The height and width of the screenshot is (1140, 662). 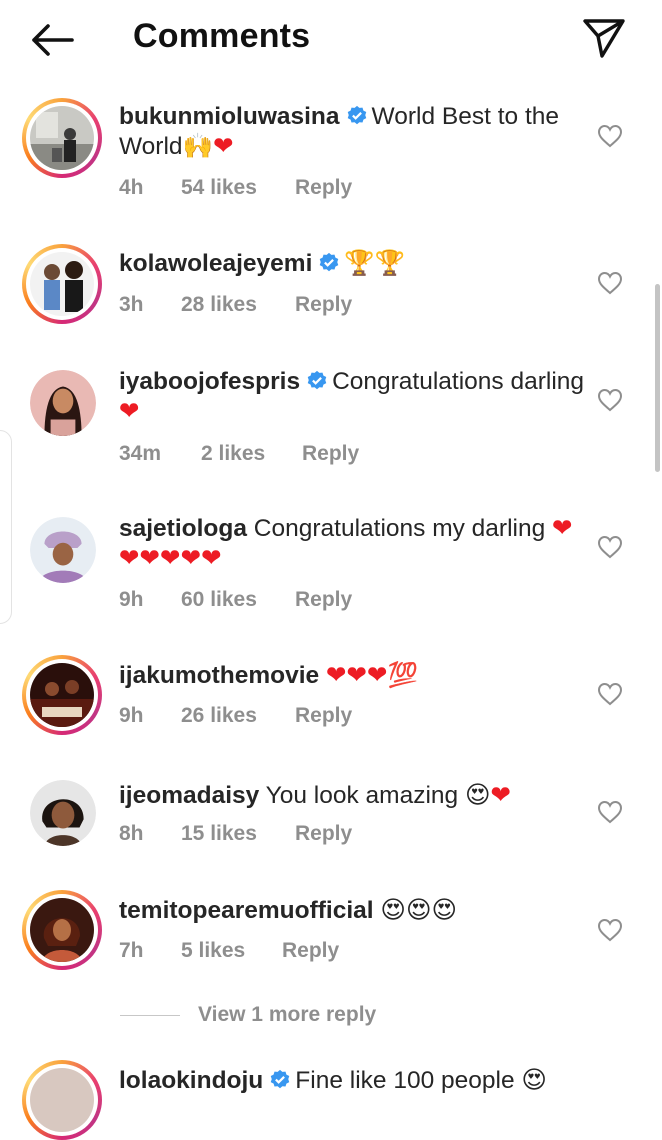 What do you see at coordinates (229, 116) in the screenshot?
I see `comment-username: bukunmioluwasina` at bounding box center [229, 116].